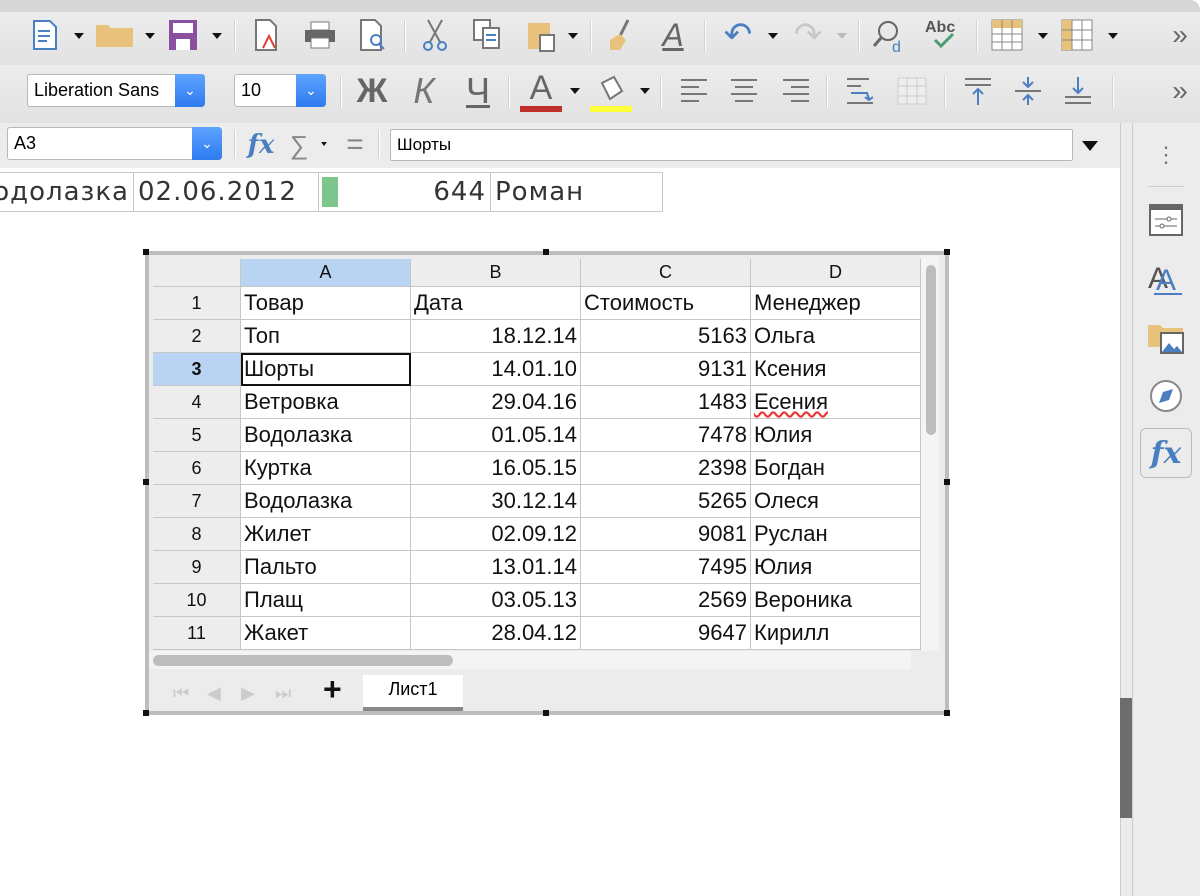 This screenshot has width=1200, height=896. Describe the element at coordinates (496, 402) in the screenshot. I see `cell: 29.04.16` at that location.